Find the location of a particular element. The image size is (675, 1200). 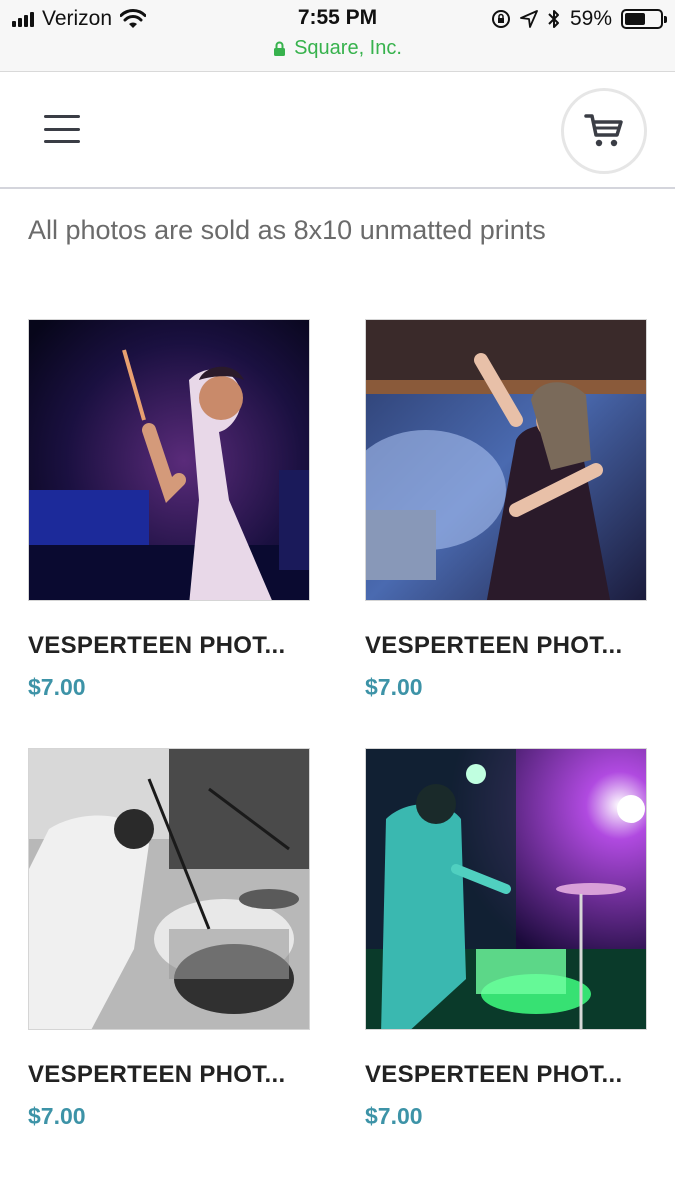

cart-button is located at coordinates (604, 131).